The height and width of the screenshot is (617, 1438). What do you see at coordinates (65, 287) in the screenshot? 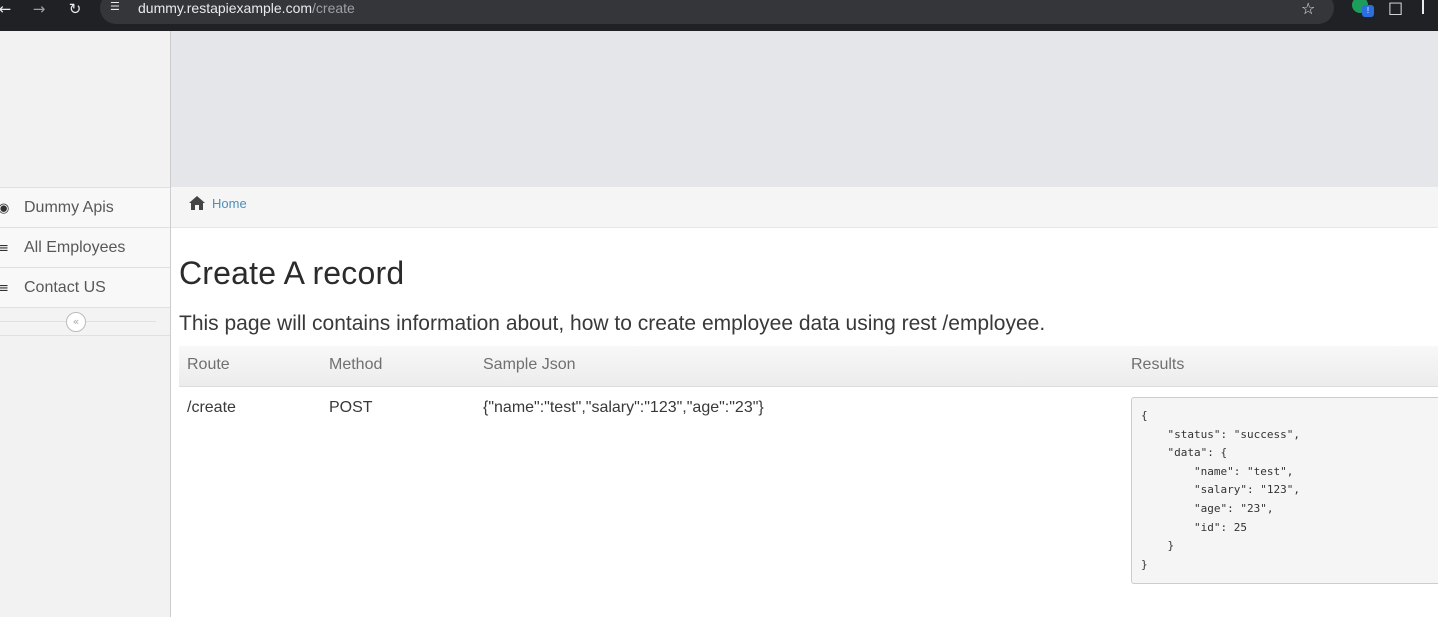
I see `sidebar-item-label: Contact US` at bounding box center [65, 287].